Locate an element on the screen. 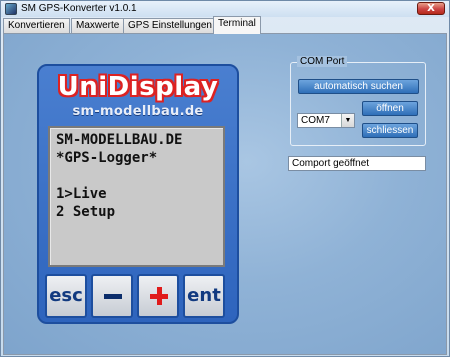 Image resolution: width=450 pixels, height=357 pixels. close-port-button: schliessen is located at coordinates (390, 130).